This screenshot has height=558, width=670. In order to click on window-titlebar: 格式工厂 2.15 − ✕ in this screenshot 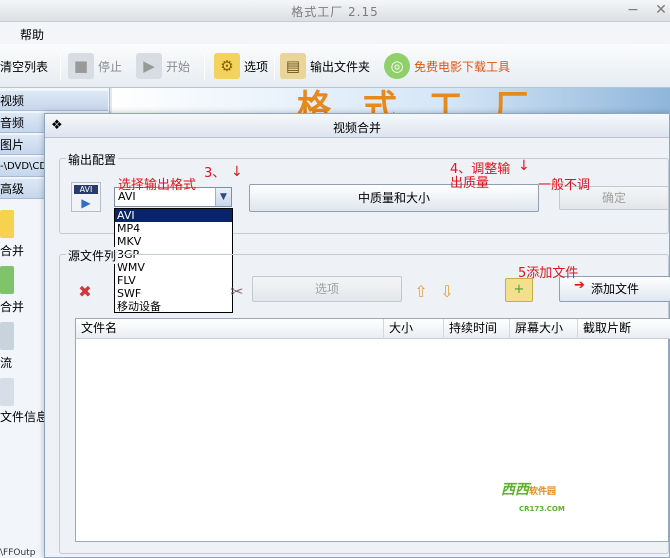, I will do `click(335, 11)`.